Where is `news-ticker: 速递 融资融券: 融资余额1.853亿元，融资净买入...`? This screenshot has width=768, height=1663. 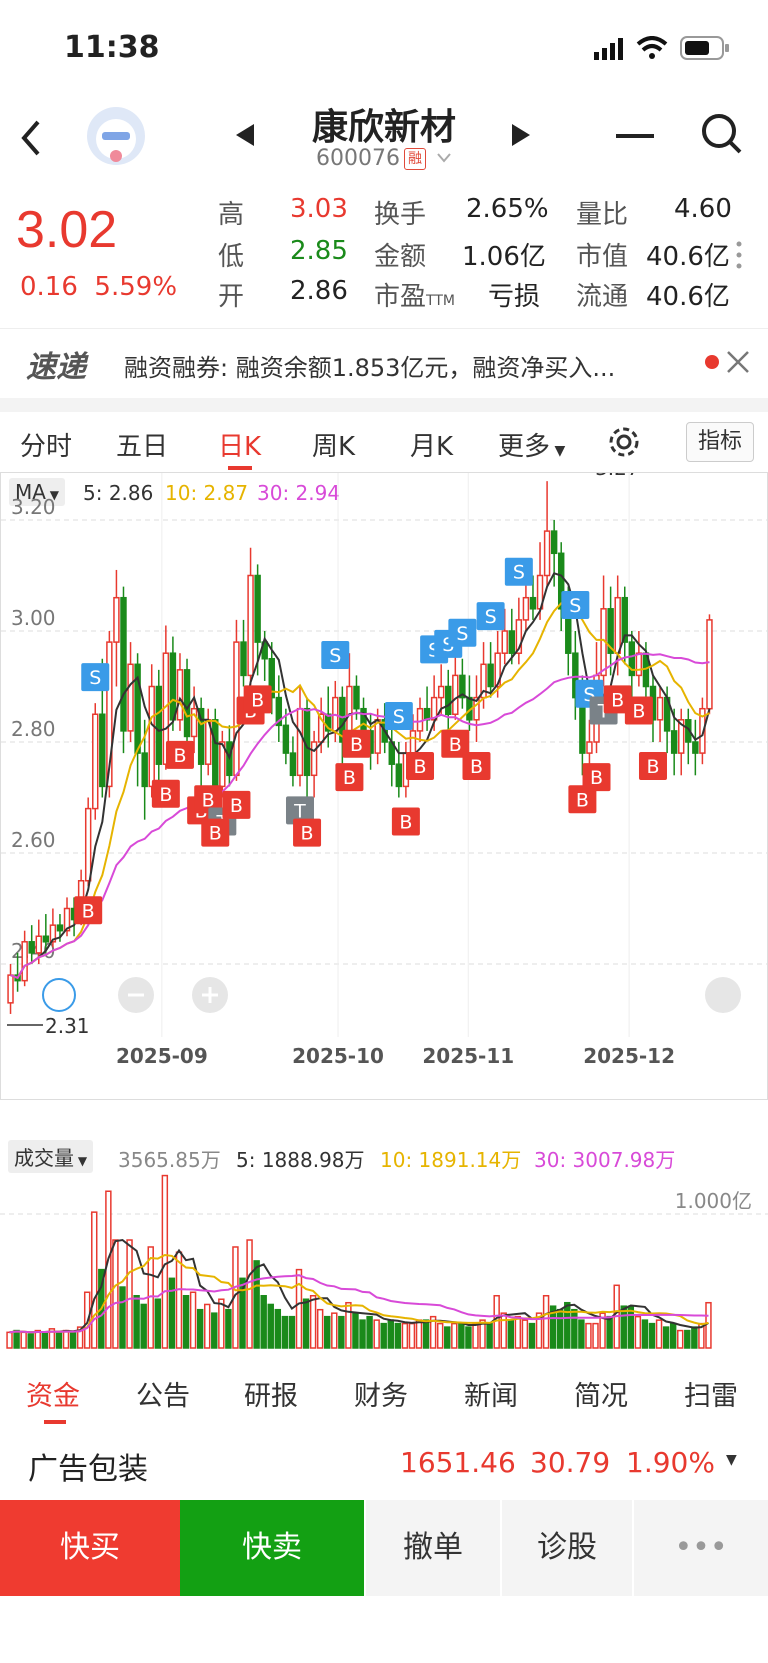
news-ticker: 速递 融资融券: 融资余额1.853亿元，融资净买入... is located at coordinates (384, 364).